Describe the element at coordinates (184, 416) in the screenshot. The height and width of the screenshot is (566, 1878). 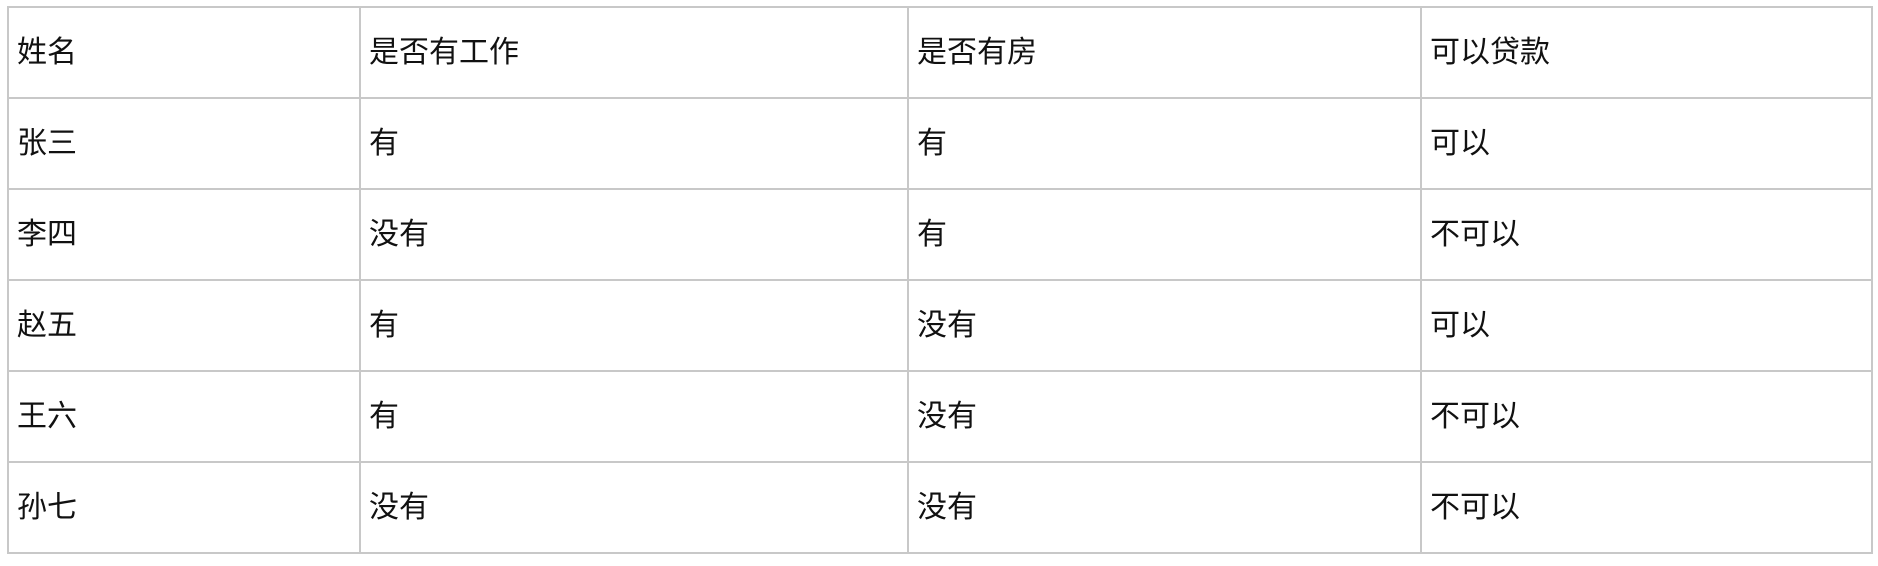
I see `cell-name: 王六` at that location.